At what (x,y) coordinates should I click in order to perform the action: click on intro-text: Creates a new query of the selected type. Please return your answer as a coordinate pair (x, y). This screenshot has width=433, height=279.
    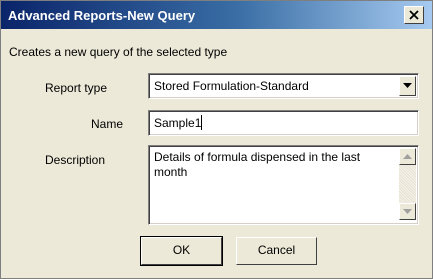
    Looking at the image, I should click on (118, 52).